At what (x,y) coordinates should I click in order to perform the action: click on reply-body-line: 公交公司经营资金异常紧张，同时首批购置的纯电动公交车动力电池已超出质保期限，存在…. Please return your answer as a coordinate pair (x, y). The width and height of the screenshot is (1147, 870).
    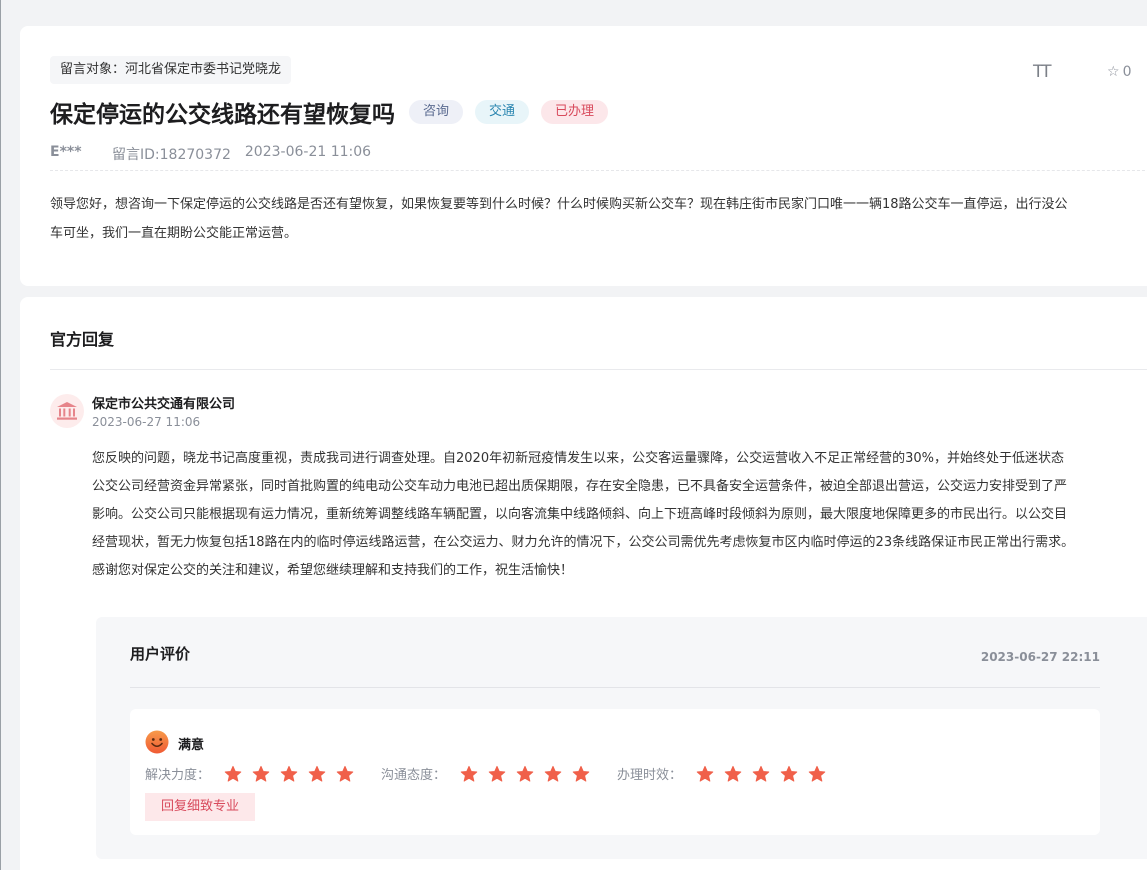
    Looking at the image, I should click on (580, 486).